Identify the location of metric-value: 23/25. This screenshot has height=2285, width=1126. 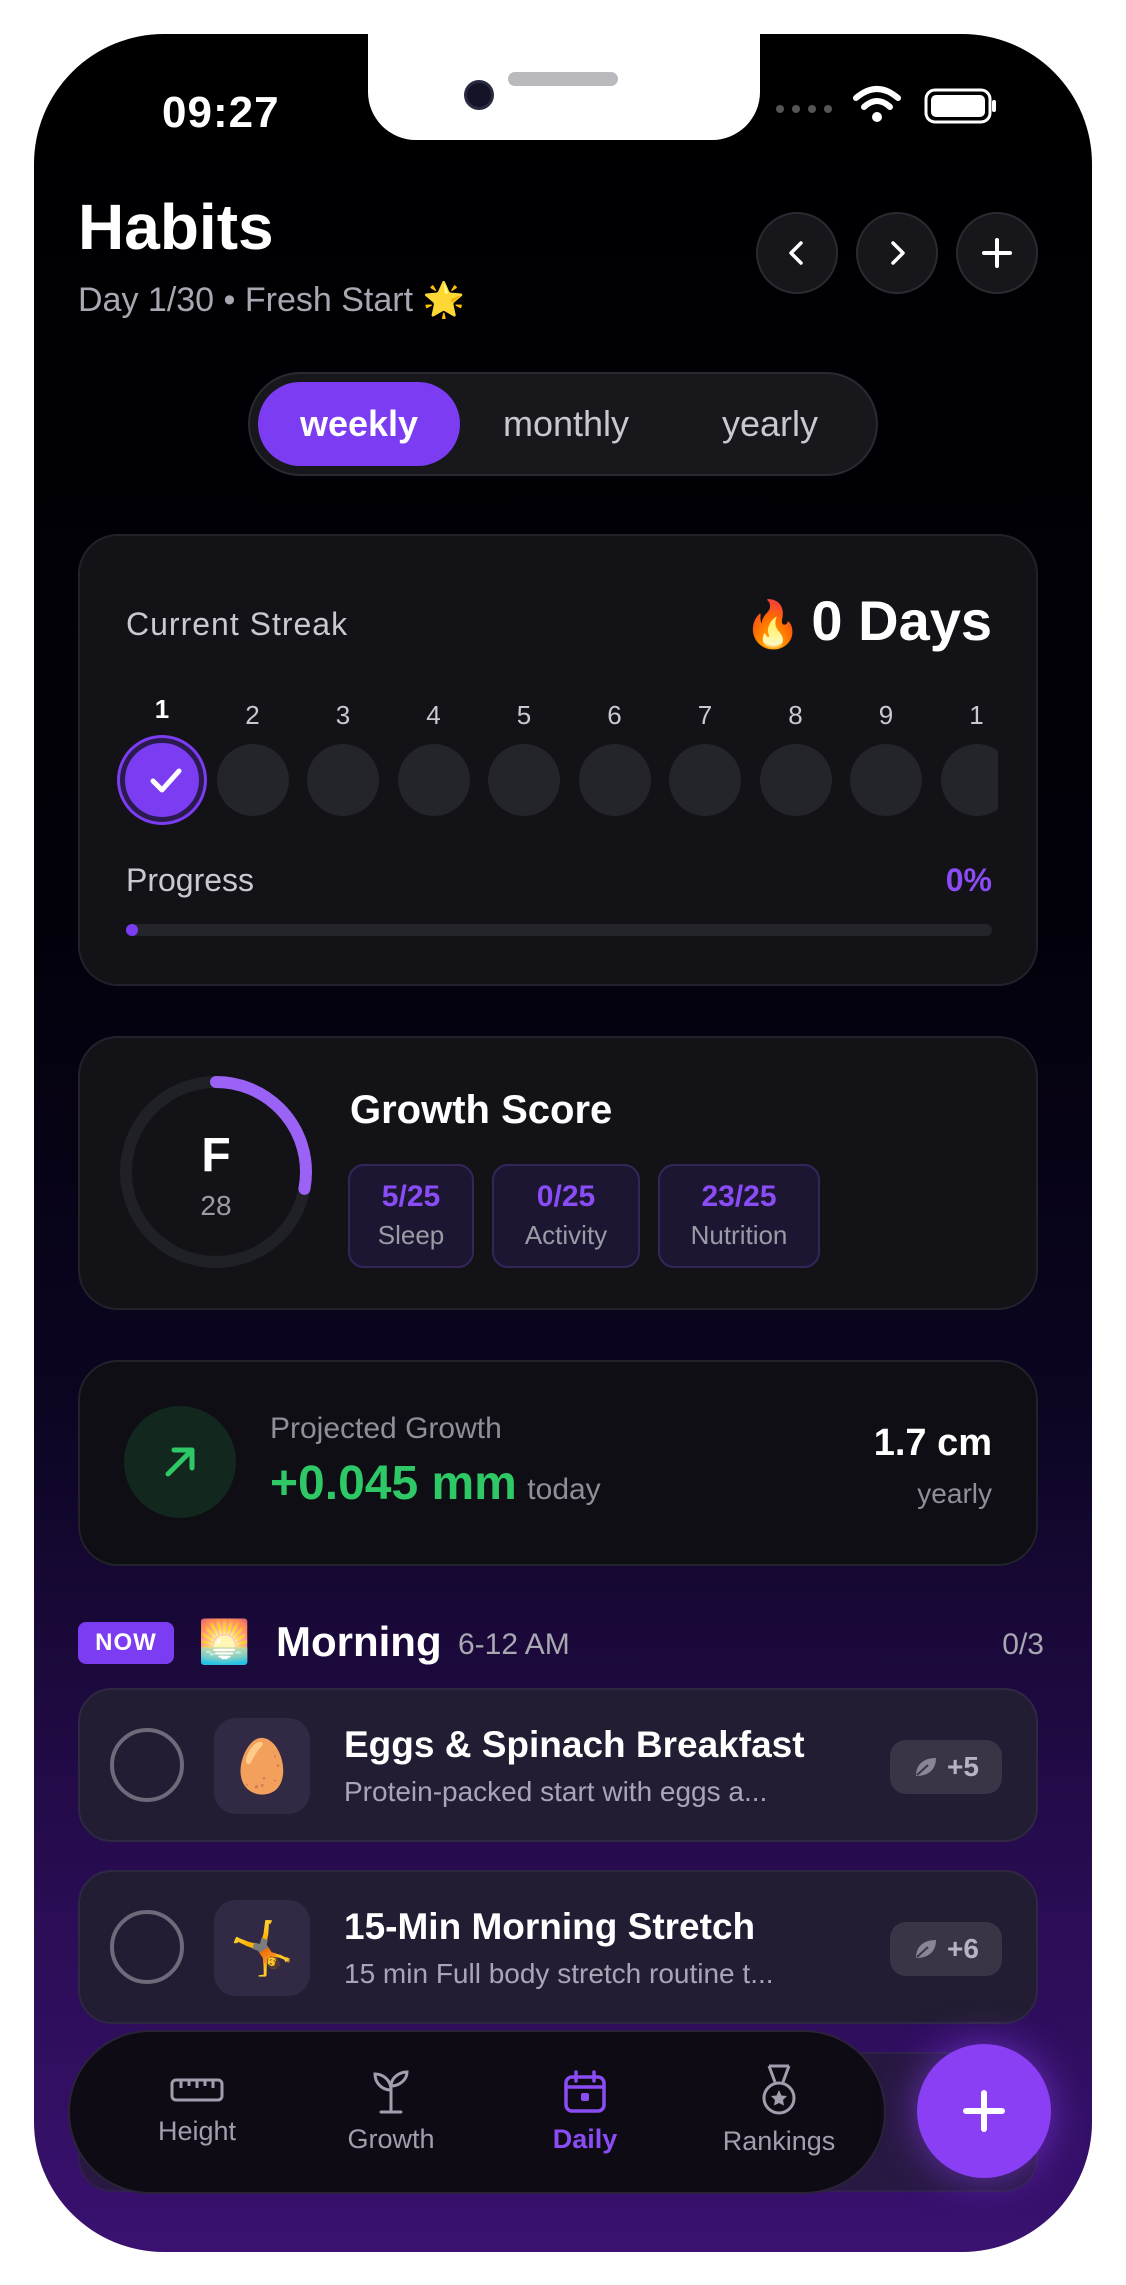
(739, 1196).